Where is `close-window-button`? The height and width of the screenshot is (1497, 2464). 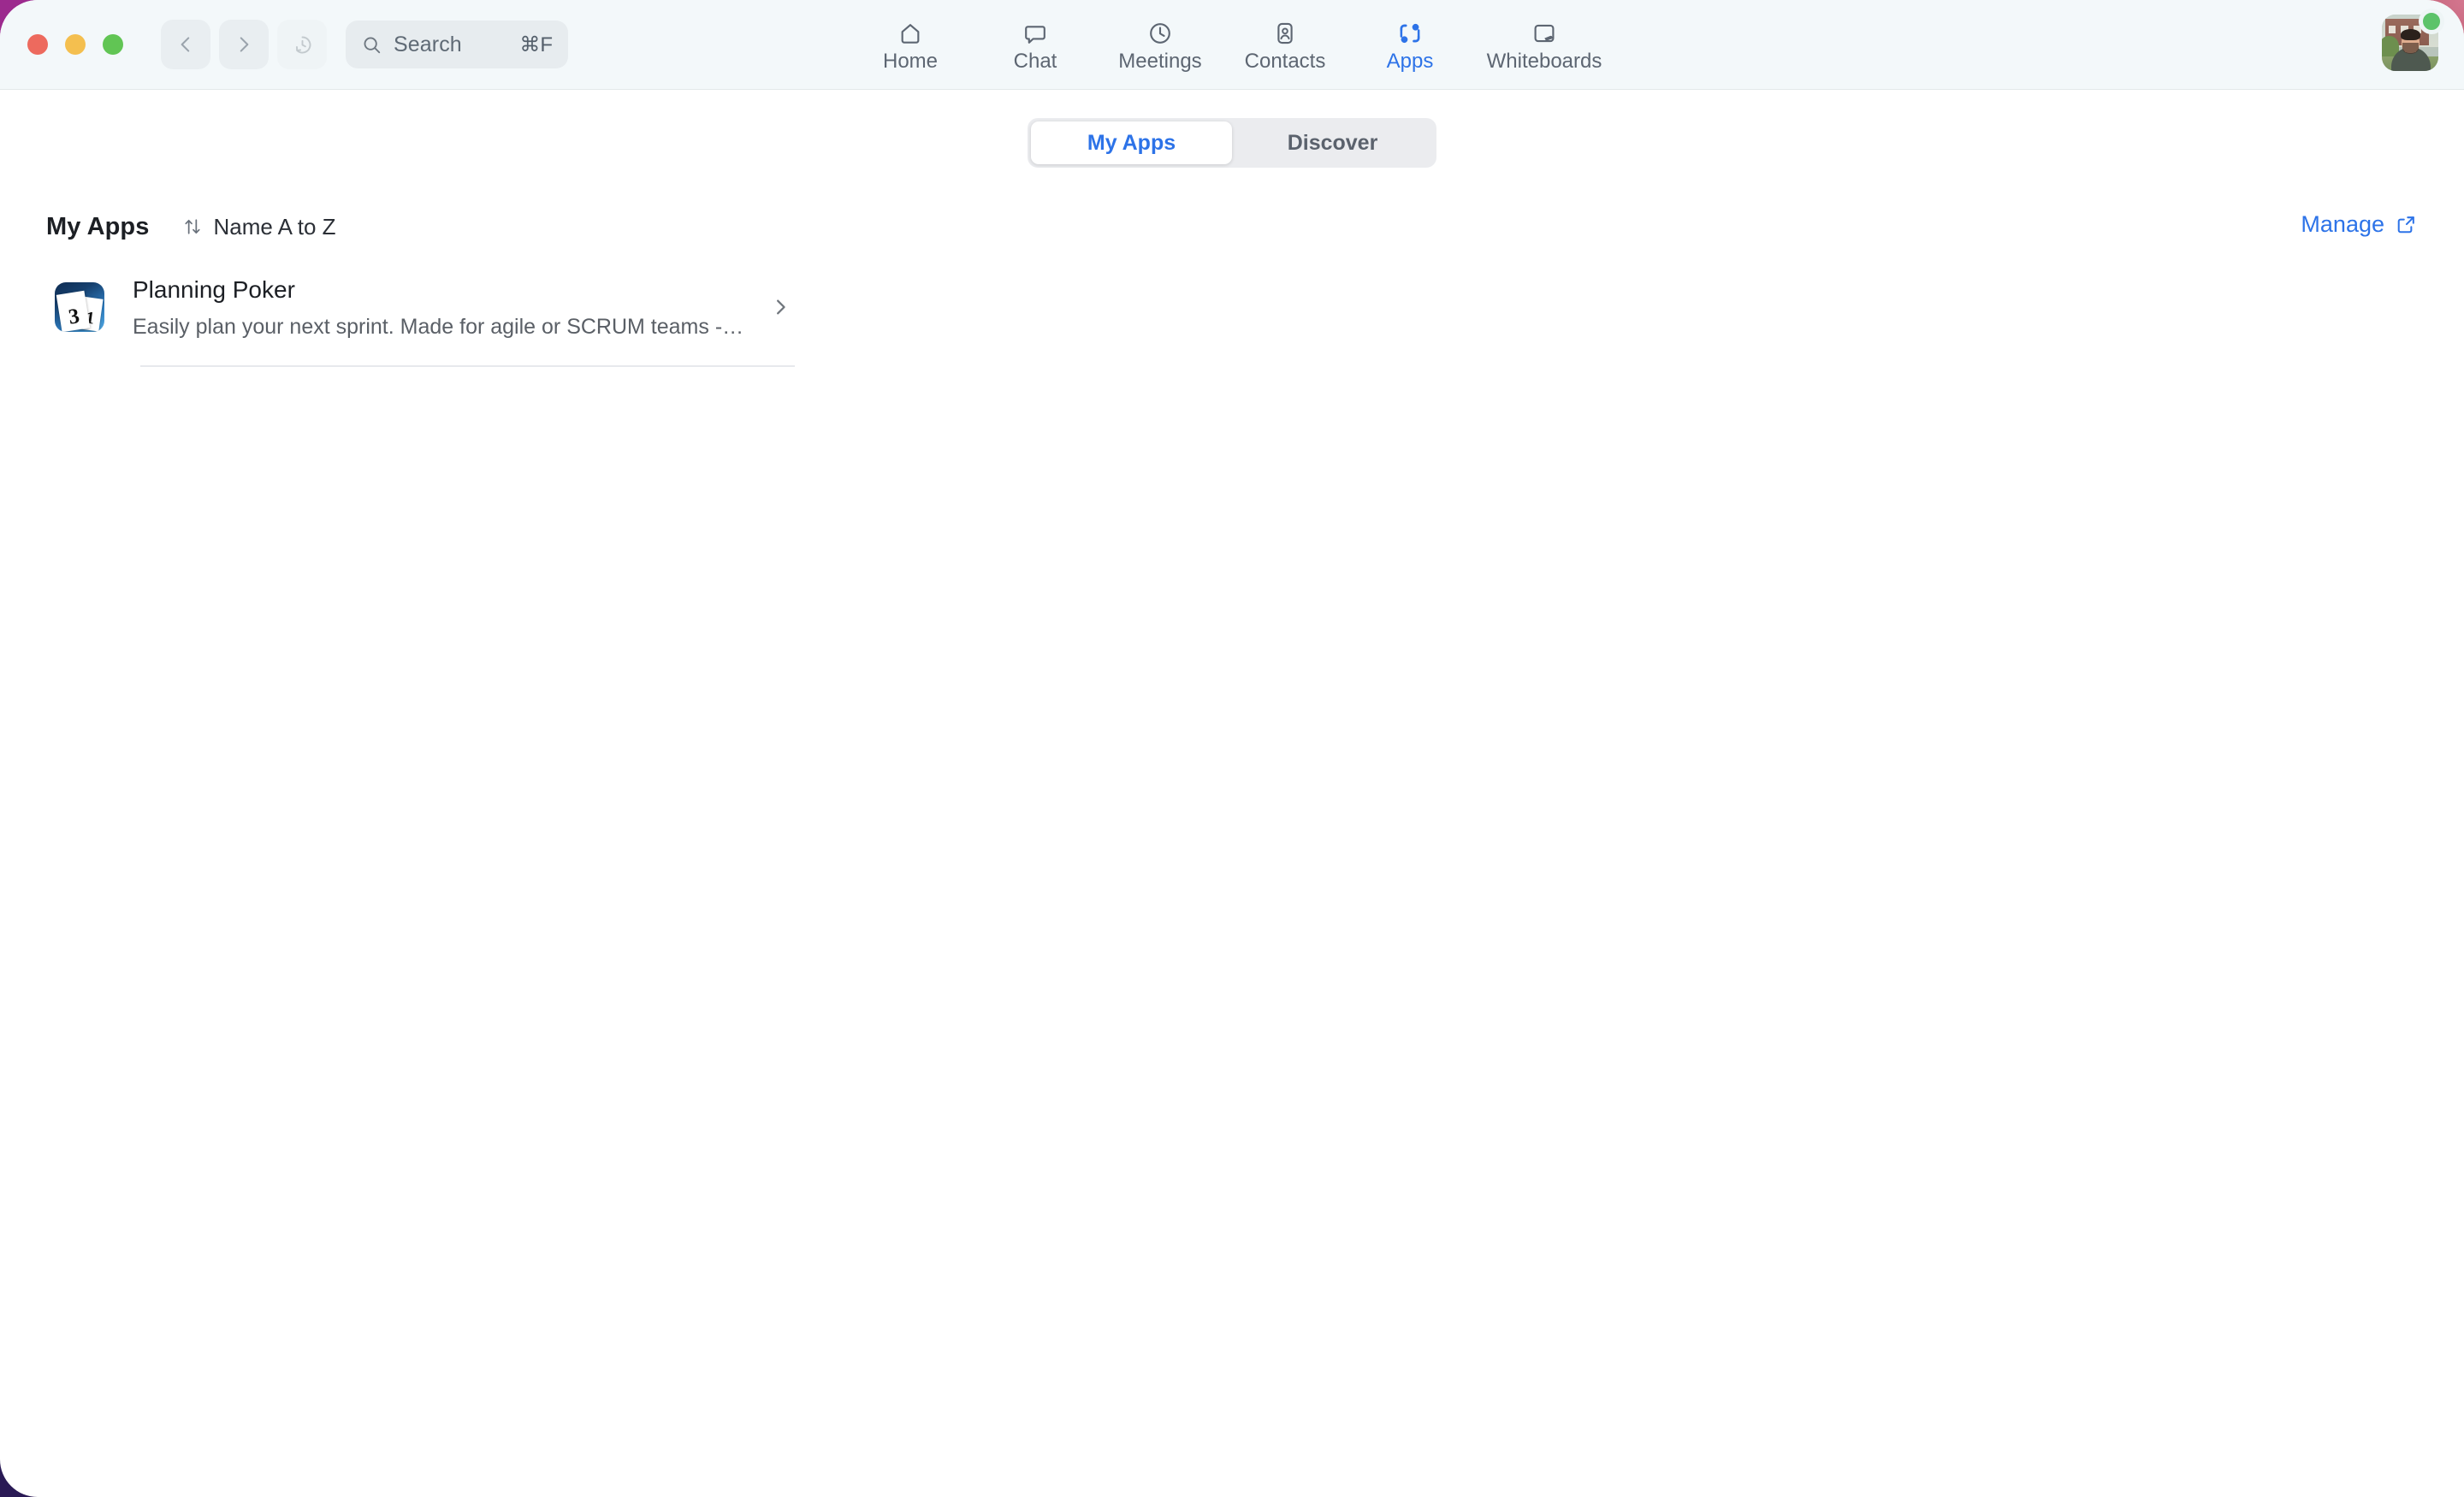 close-window-button is located at coordinates (37, 44).